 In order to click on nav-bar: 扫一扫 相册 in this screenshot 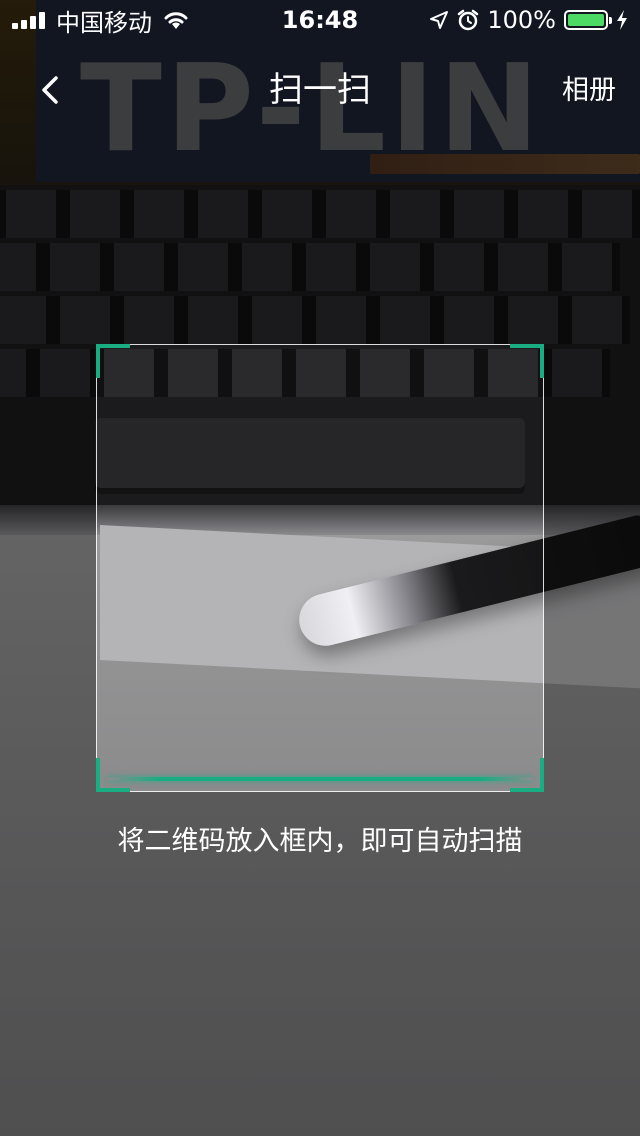, I will do `click(320, 90)`.